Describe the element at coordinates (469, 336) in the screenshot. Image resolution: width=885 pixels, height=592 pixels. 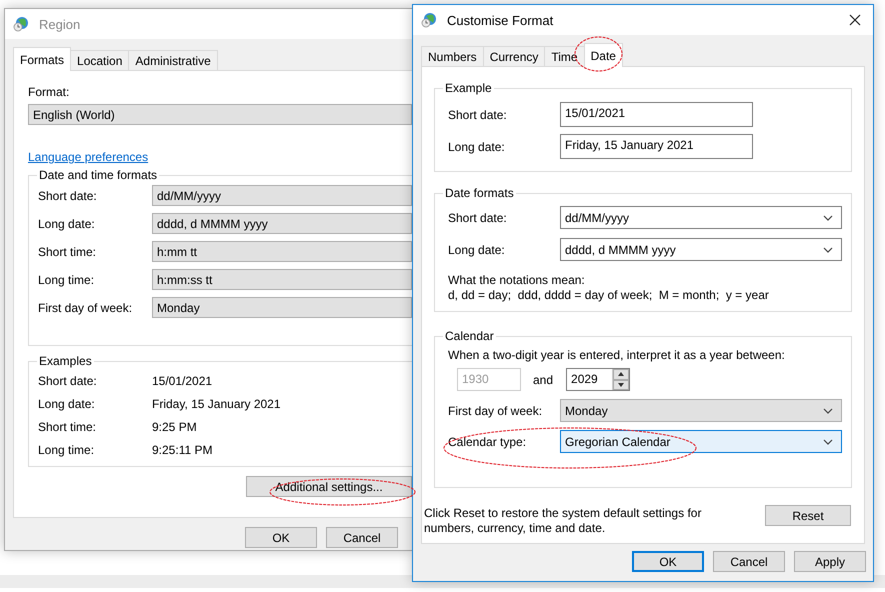
I see `group-title: Calendar` at that location.